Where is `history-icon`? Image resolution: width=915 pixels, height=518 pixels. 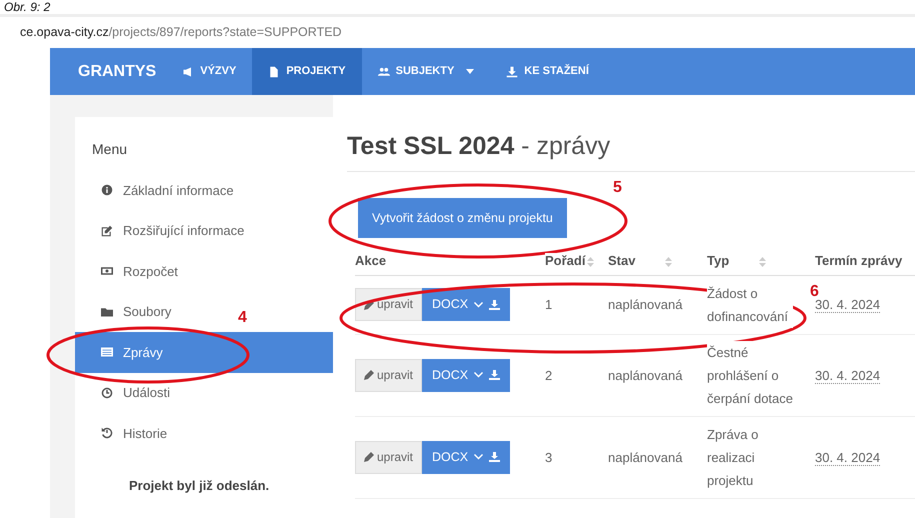 history-icon is located at coordinates (107, 433).